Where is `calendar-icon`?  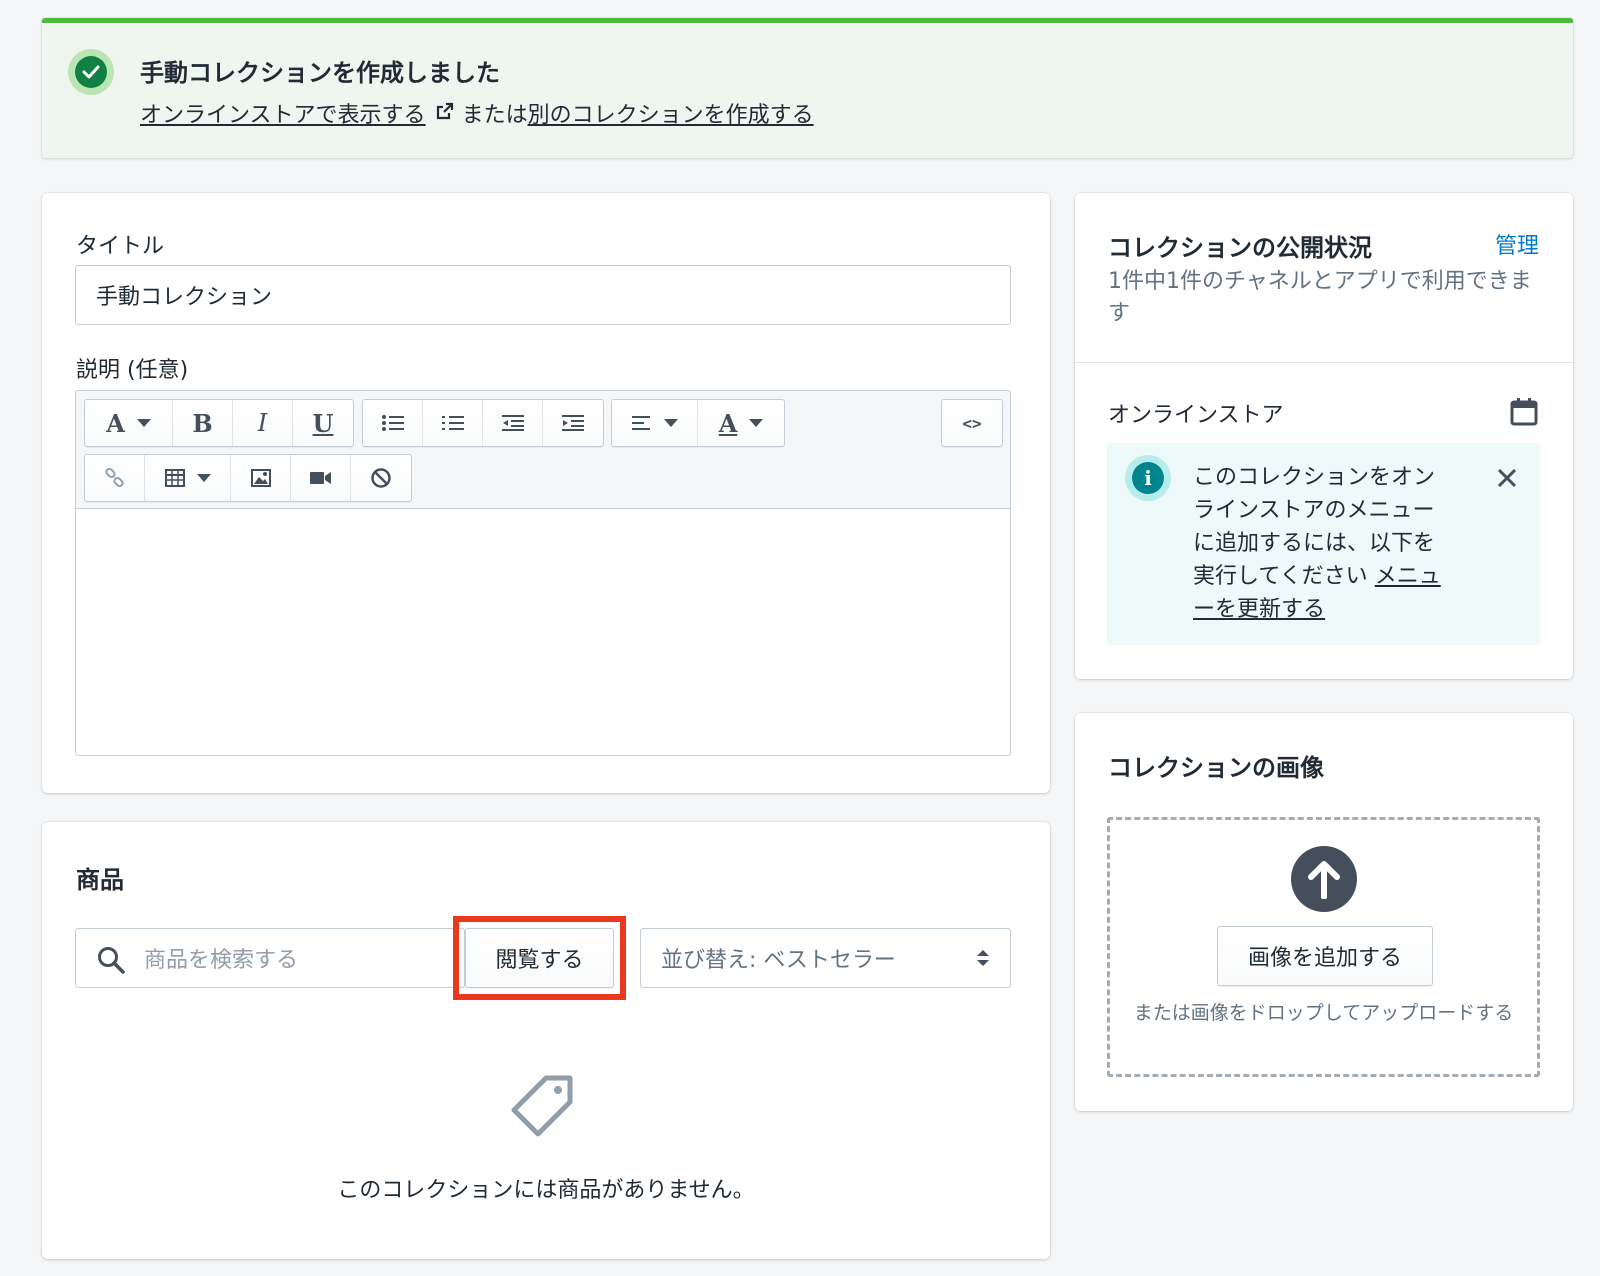
calendar-icon is located at coordinates (1524, 414).